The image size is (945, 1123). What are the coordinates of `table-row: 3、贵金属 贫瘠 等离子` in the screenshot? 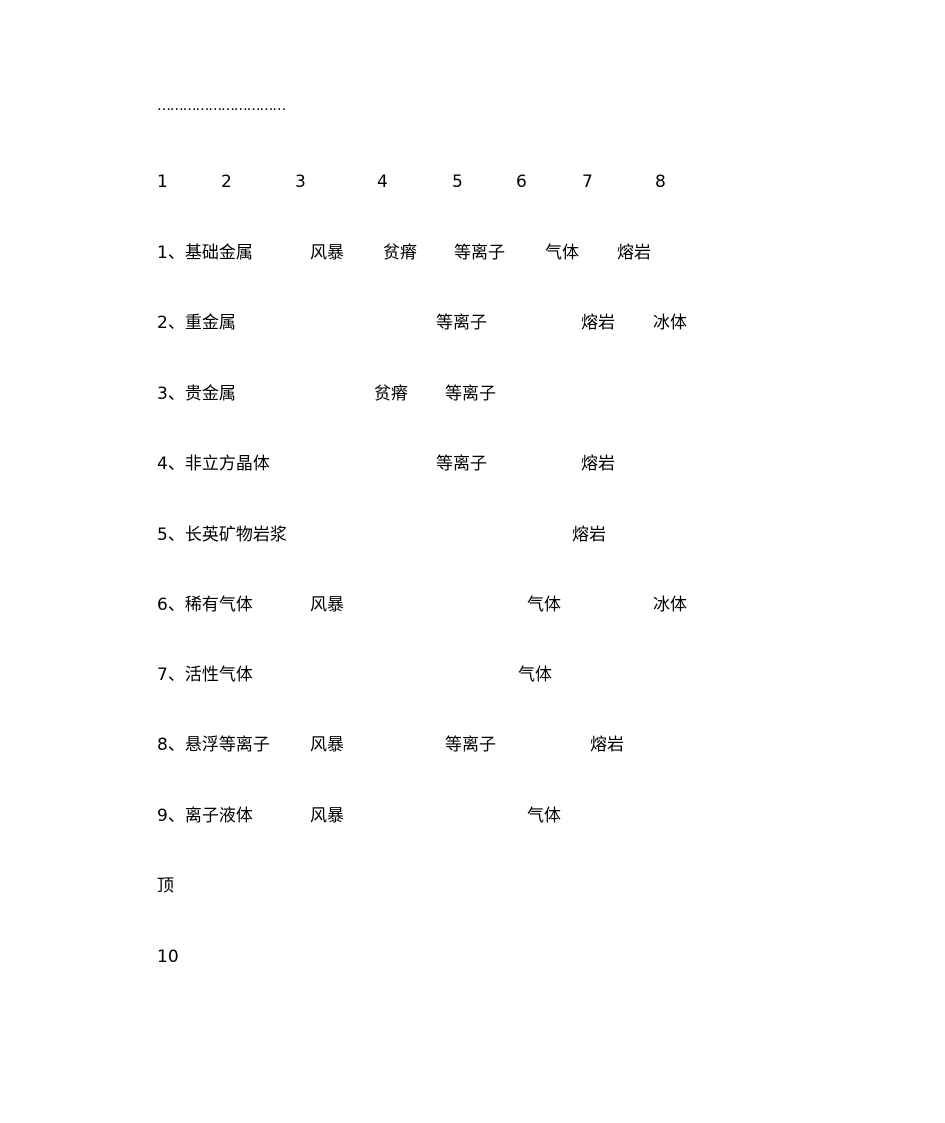 It's located at (472, 394).